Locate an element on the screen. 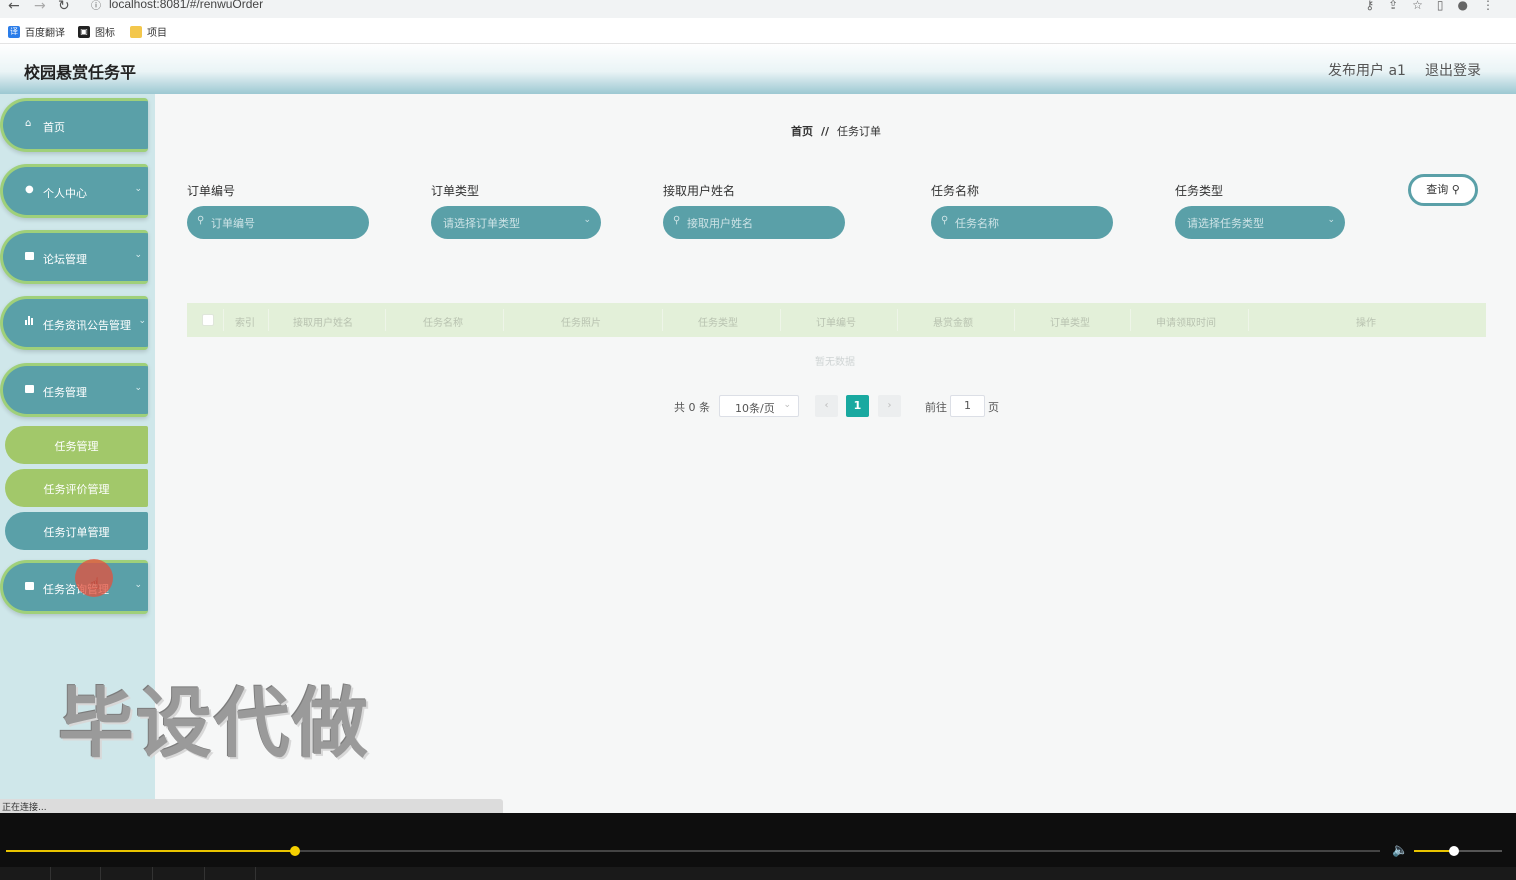 The height and width of the screenshot is (880, 1516). translate-icon: 译 is located at coordinates (14, 31).